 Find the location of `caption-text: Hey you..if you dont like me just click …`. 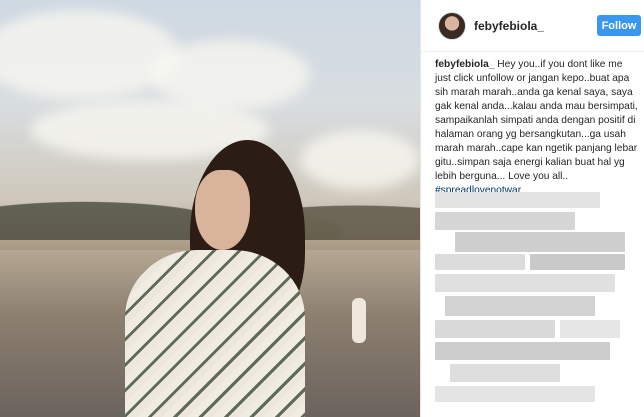

caption-text: Hey you..if you dont like me just click … is located at coordinates (536, 120).